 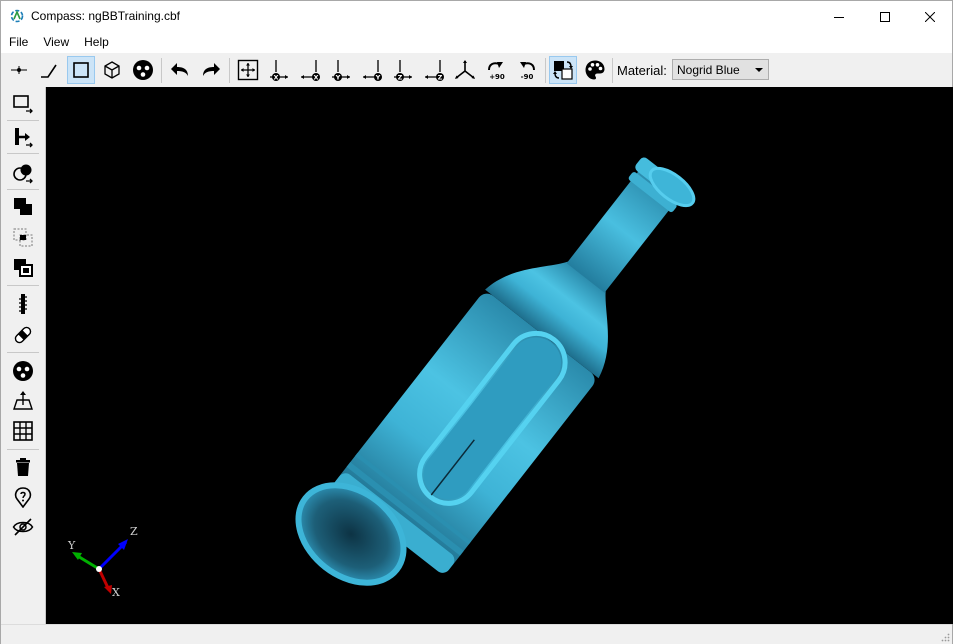 I want to click on shapes-icon, so click(x=23, y=174).